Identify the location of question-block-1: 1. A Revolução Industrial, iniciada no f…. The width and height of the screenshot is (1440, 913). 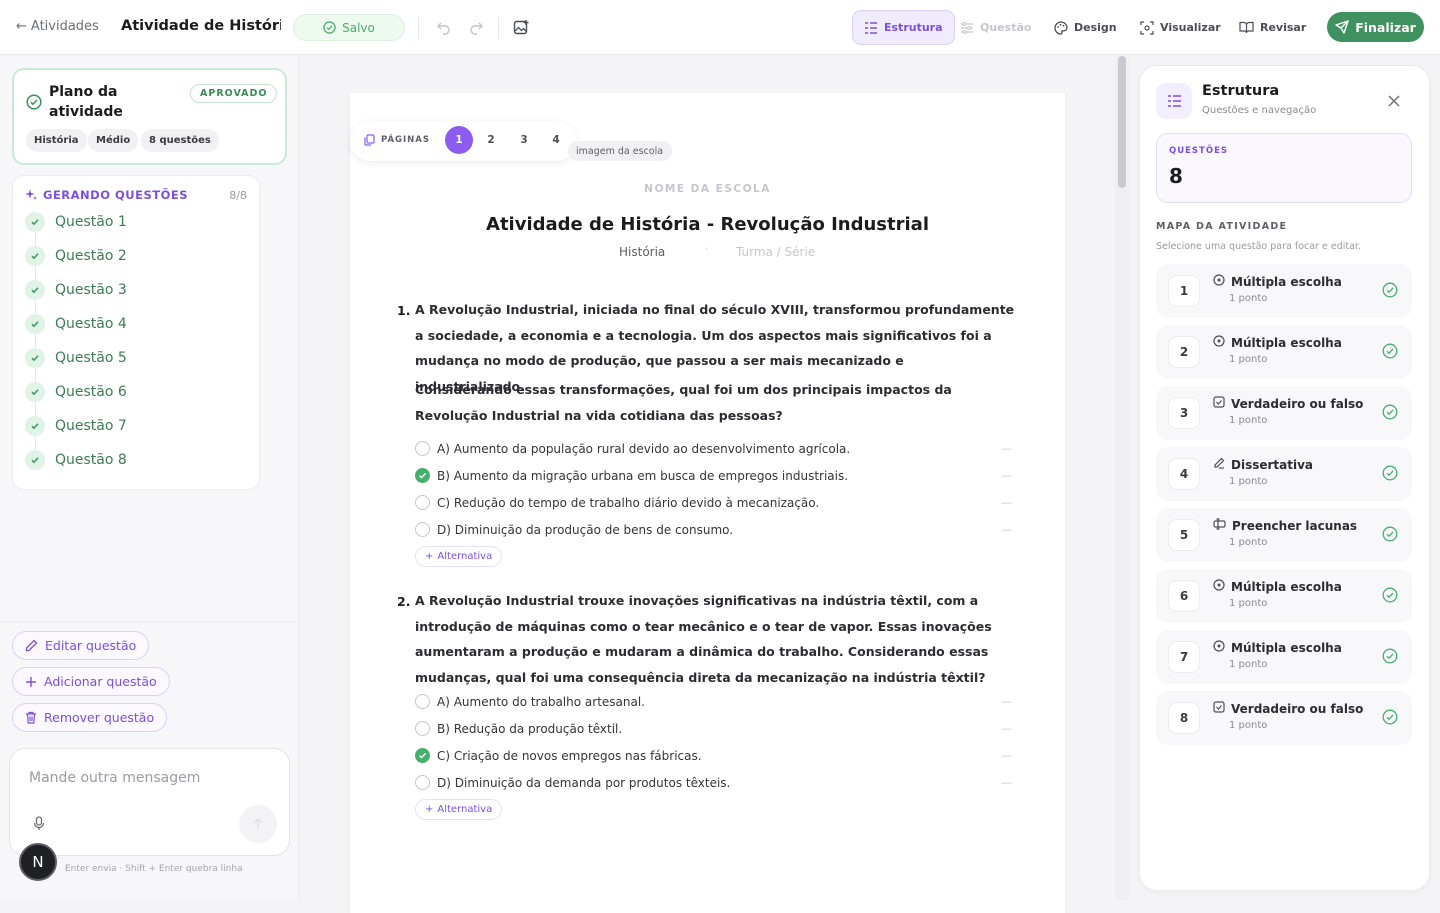
(707, 434).